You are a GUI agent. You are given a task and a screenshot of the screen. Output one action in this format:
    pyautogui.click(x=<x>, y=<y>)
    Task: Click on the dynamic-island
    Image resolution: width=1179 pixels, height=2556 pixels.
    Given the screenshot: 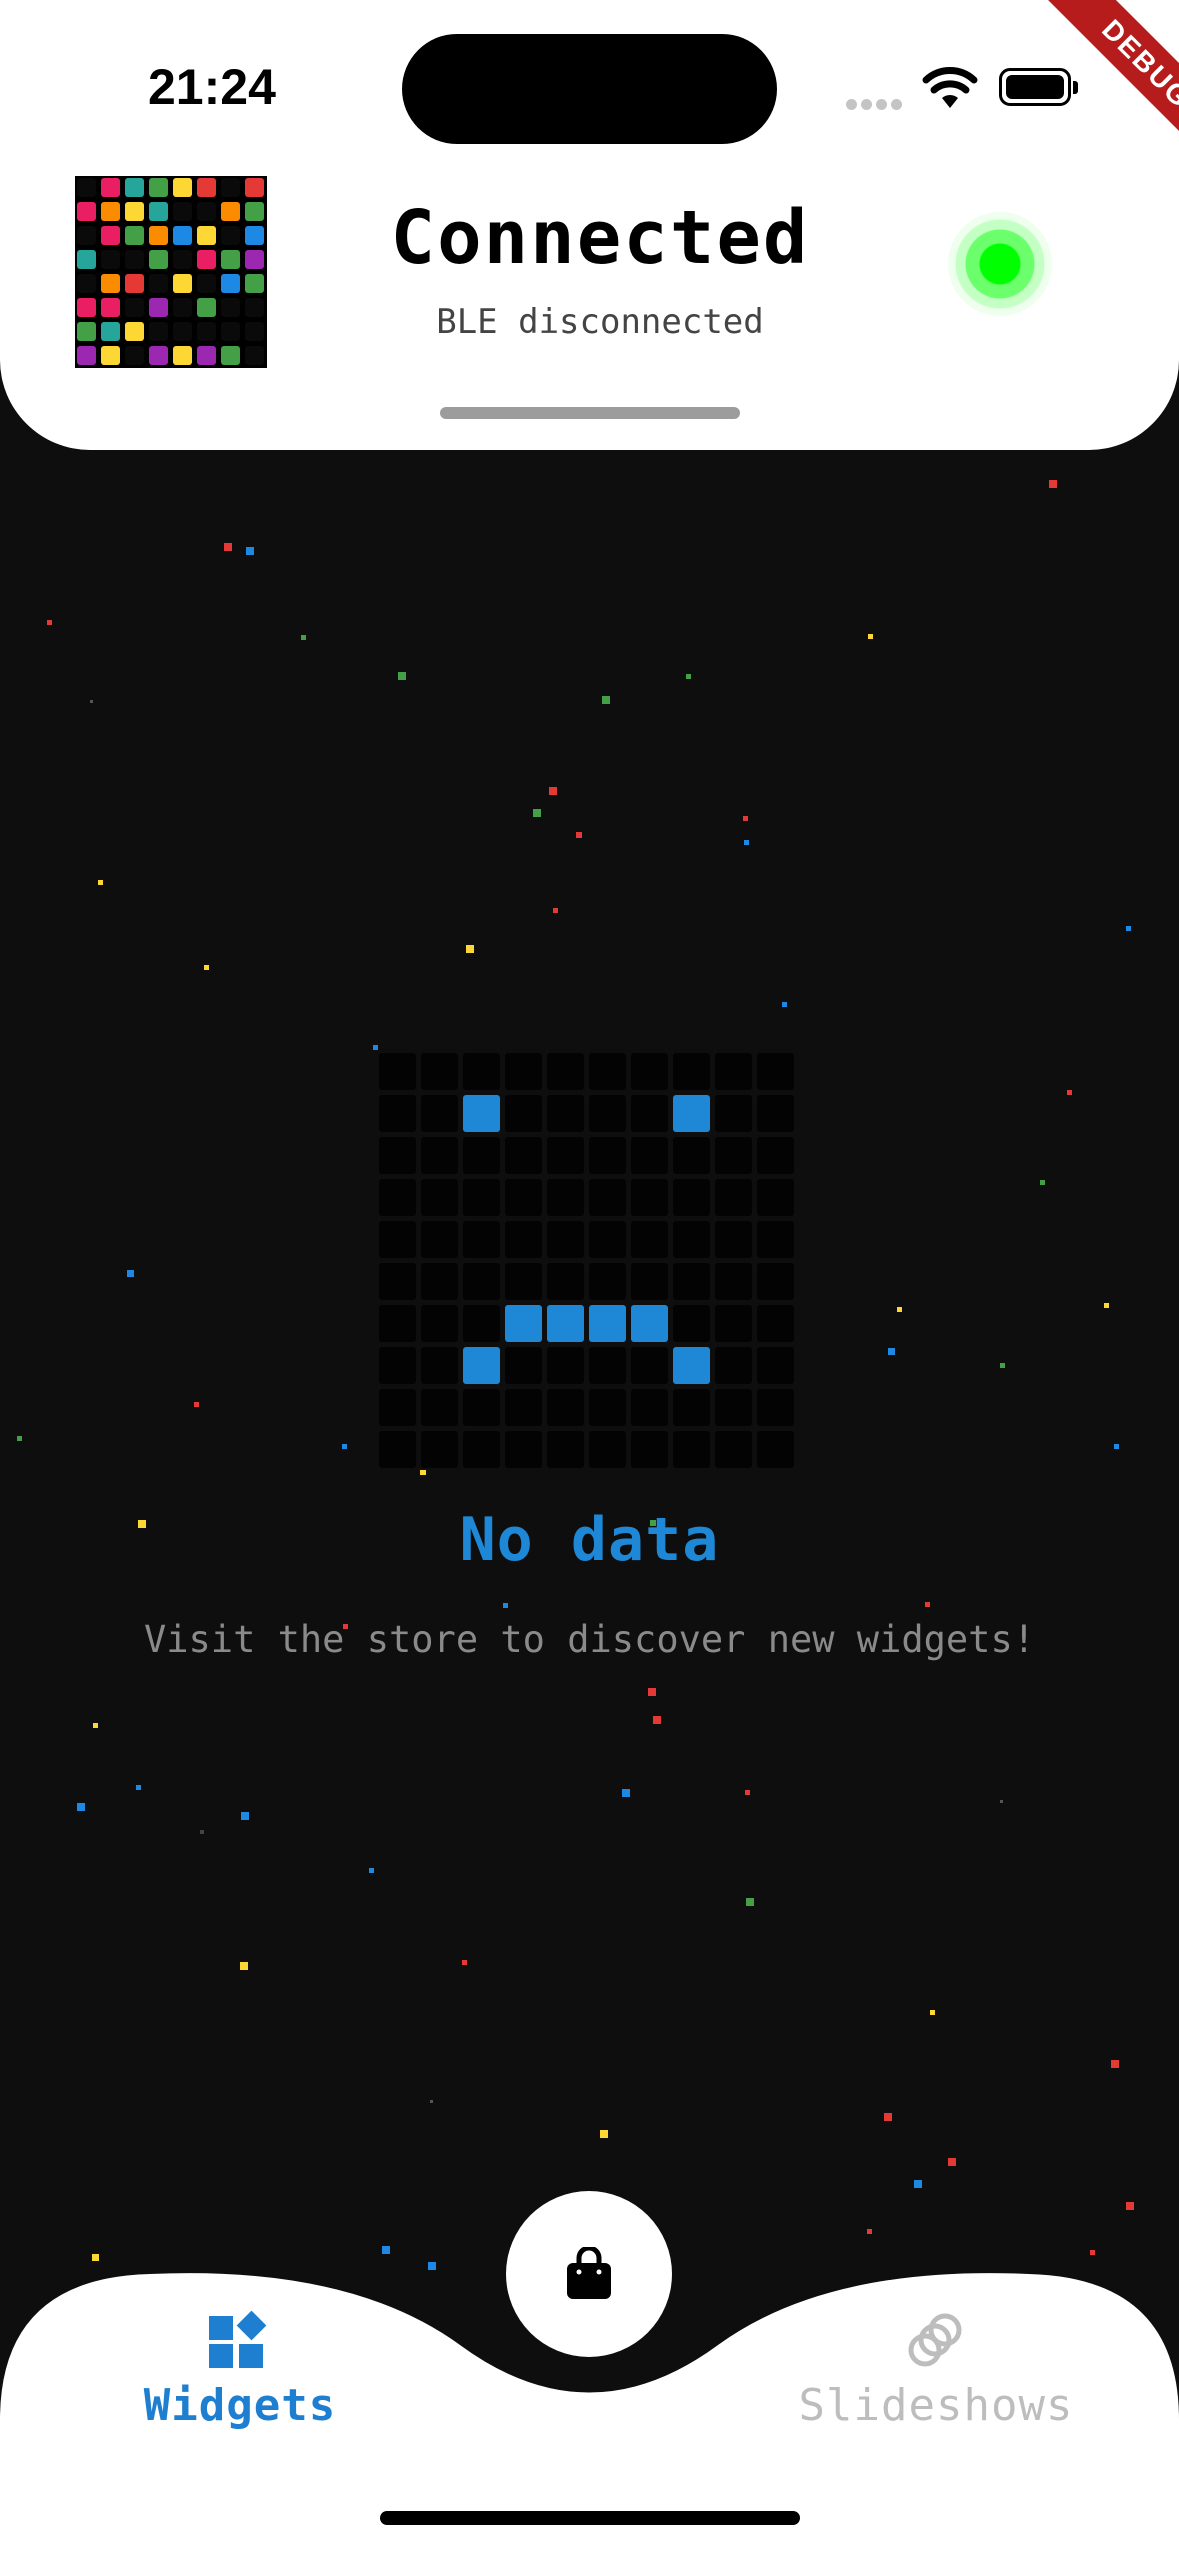 What is the action you would take?
    pyautogui.click(x=589, y=89)
    